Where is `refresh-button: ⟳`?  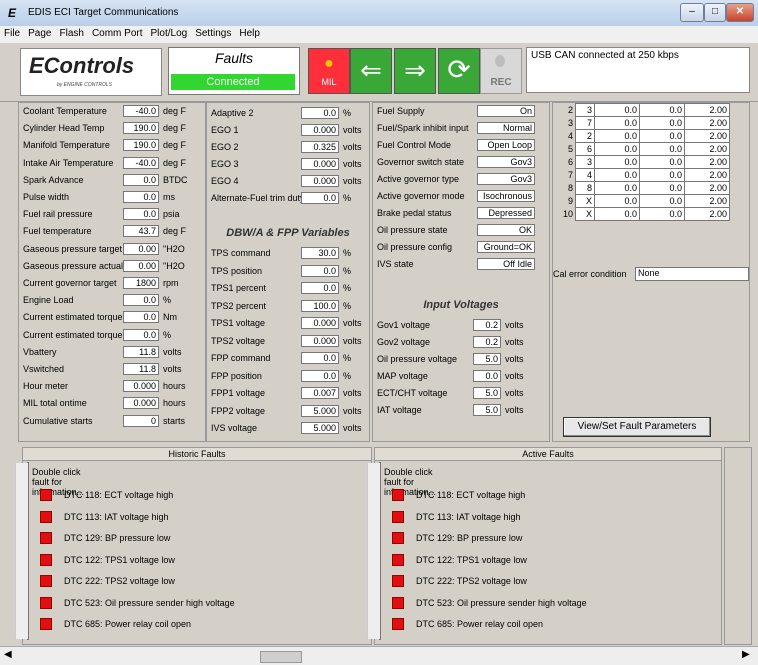
refresh-button: ⟳ is located at coordinates (459, 71).